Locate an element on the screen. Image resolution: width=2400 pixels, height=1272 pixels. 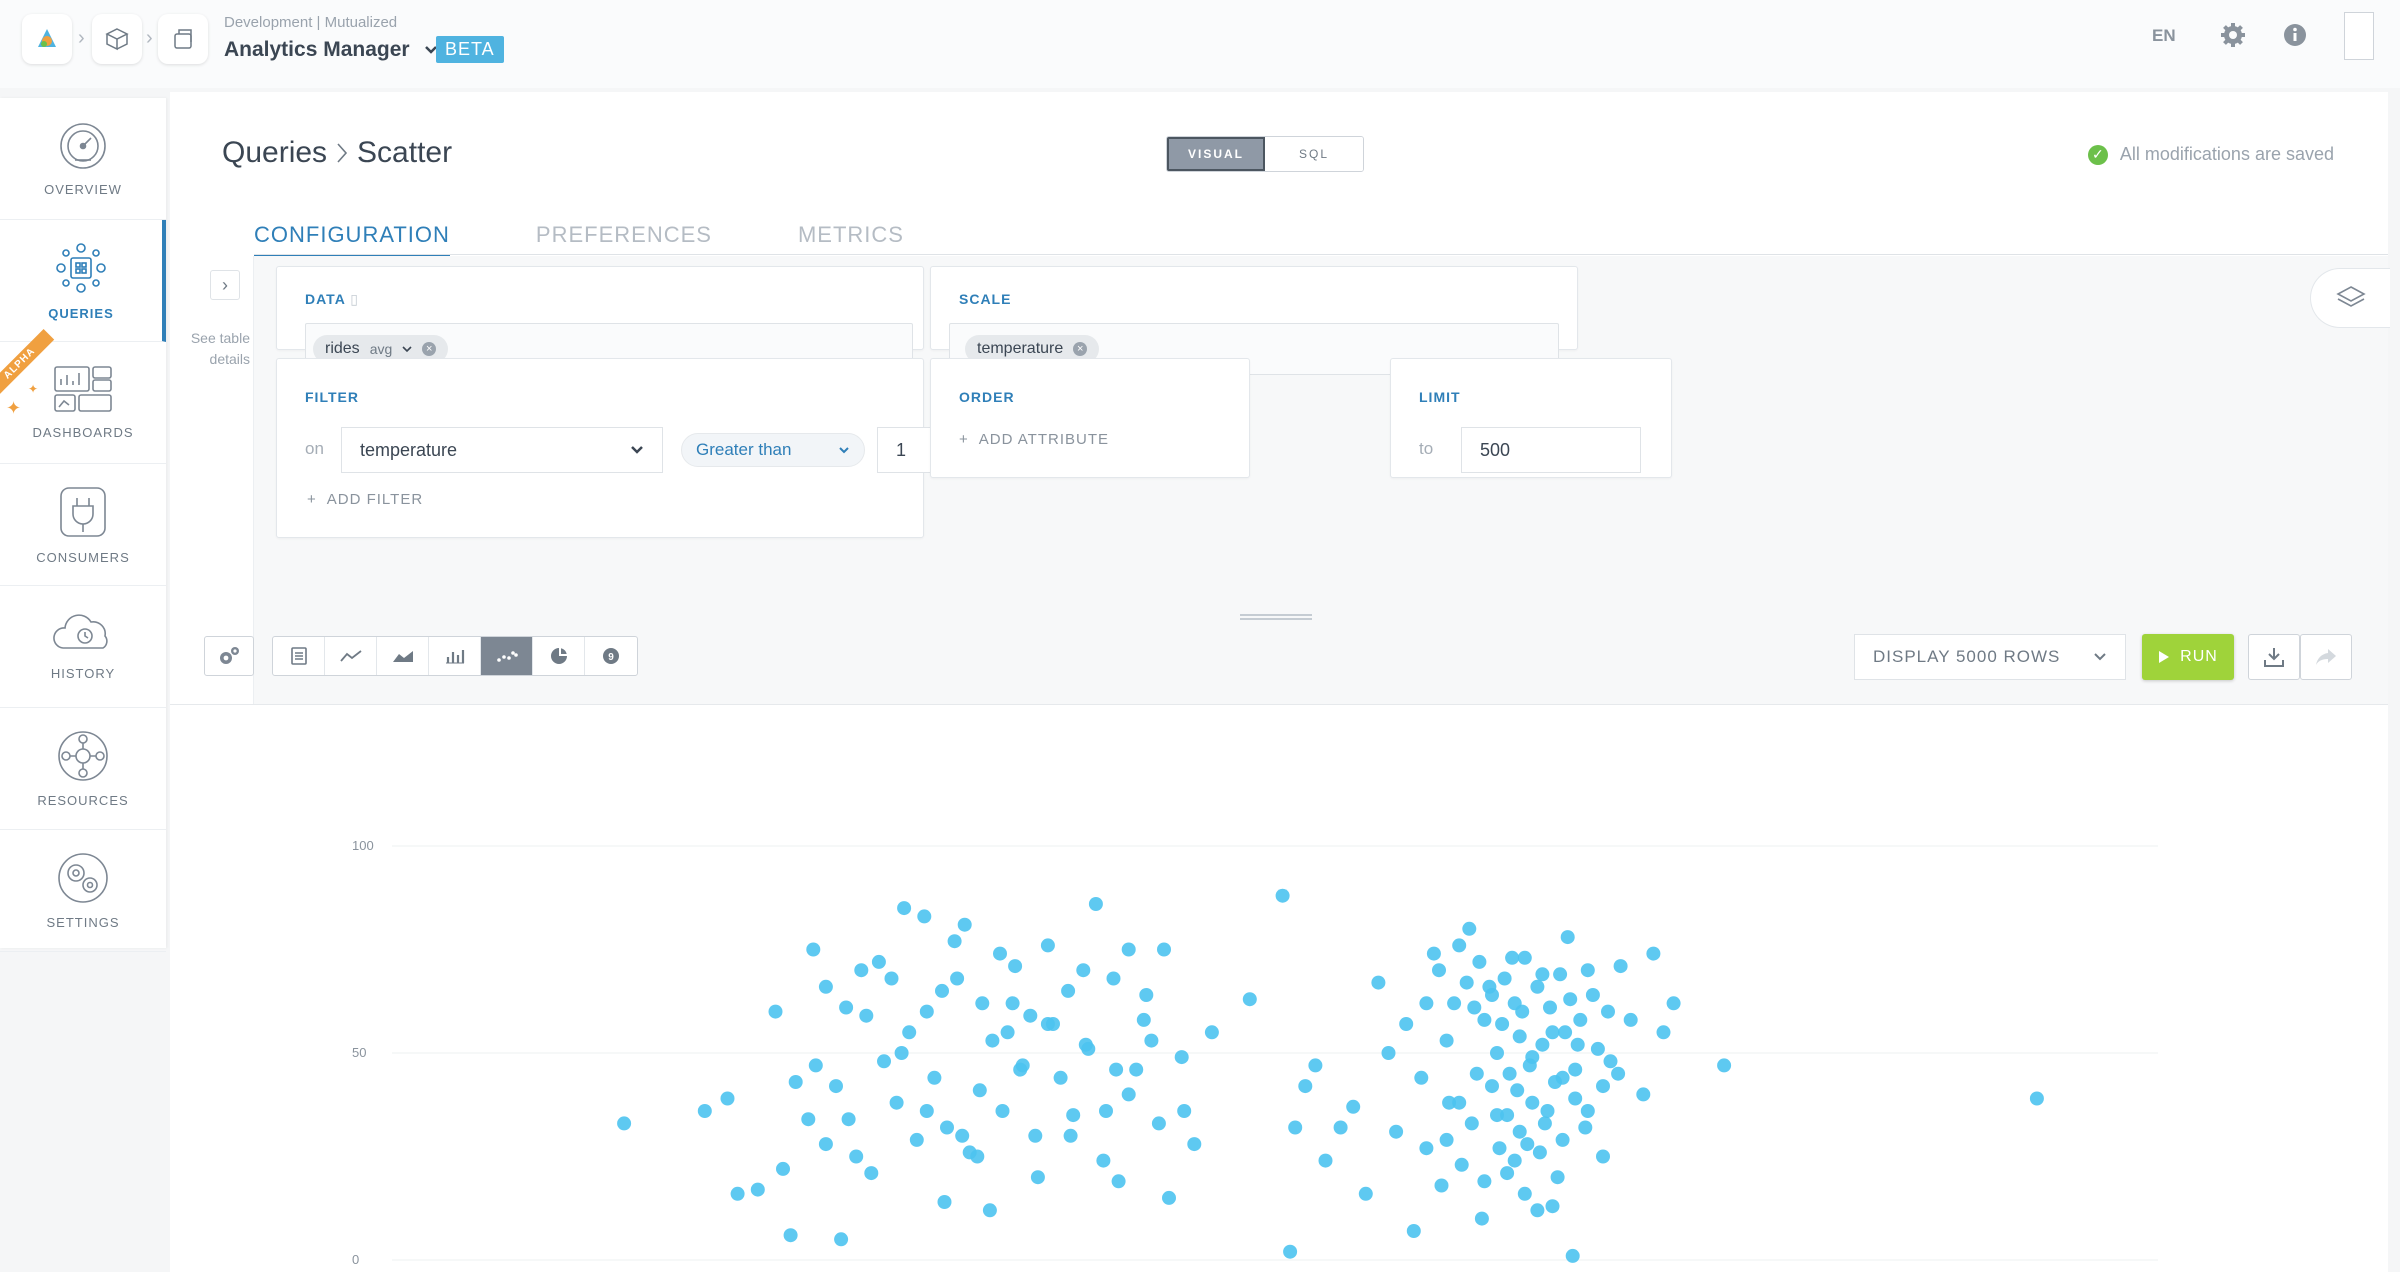
sidebar-item-resources: RESOURCES is located at coordinates (83, 769).